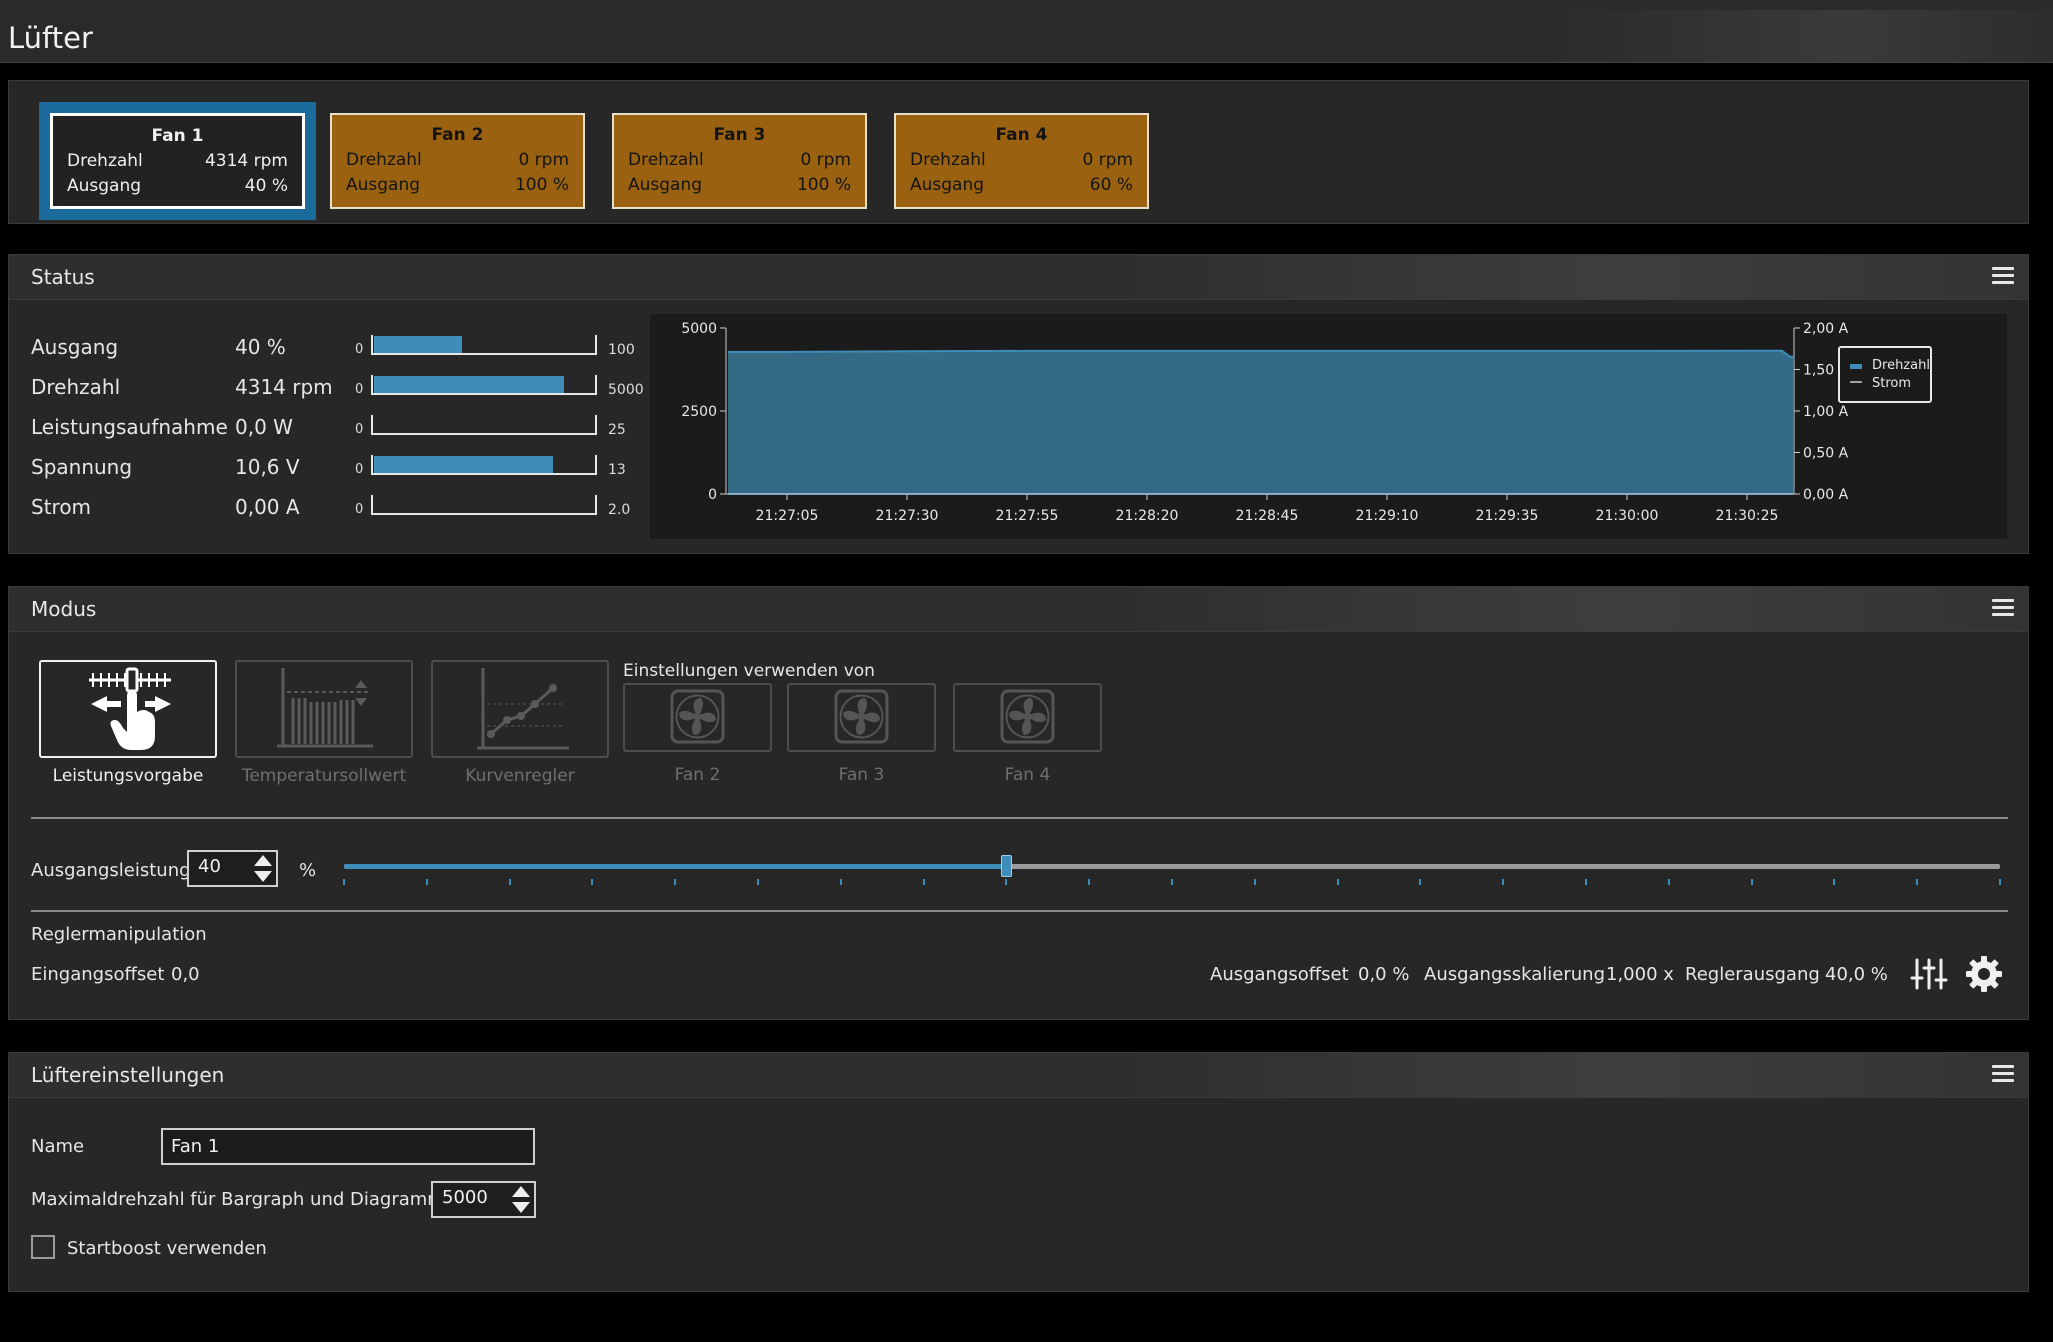  I want to click on status-label: Strom, so click(61, 507).